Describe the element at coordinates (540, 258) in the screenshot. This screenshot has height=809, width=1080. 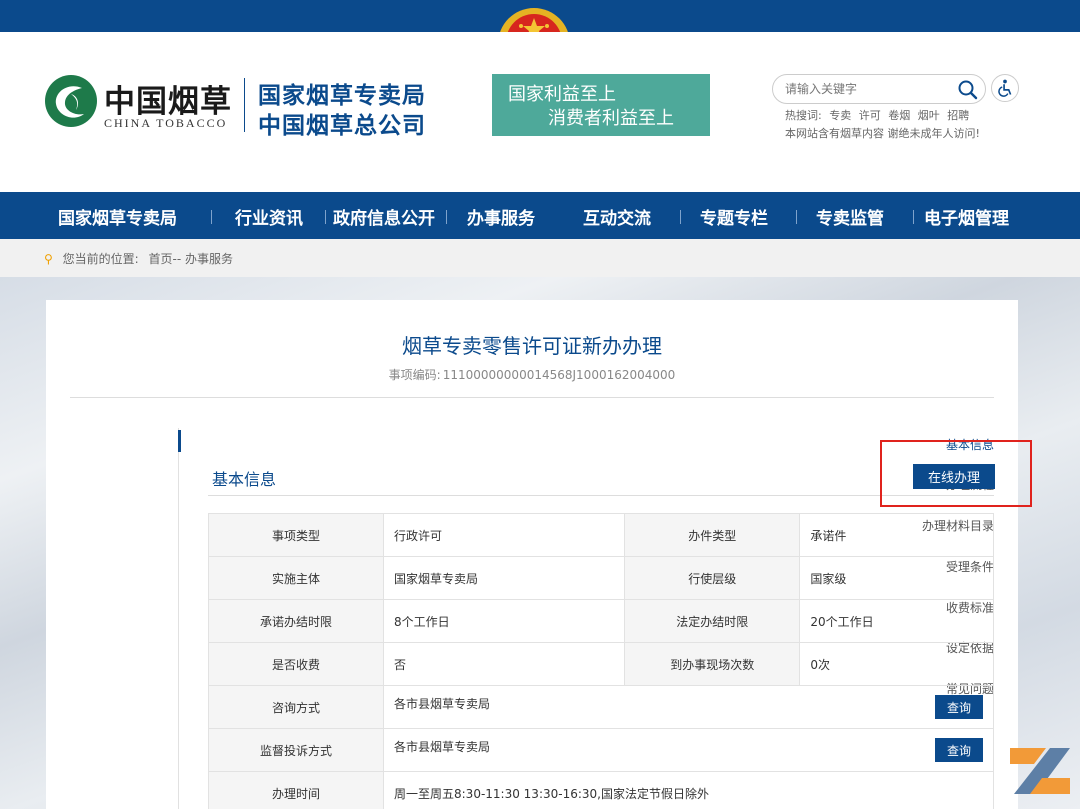
I see `breadcrumb-bar: ⚲ 您当前的位置: 首页-- 办事服务` at that location.